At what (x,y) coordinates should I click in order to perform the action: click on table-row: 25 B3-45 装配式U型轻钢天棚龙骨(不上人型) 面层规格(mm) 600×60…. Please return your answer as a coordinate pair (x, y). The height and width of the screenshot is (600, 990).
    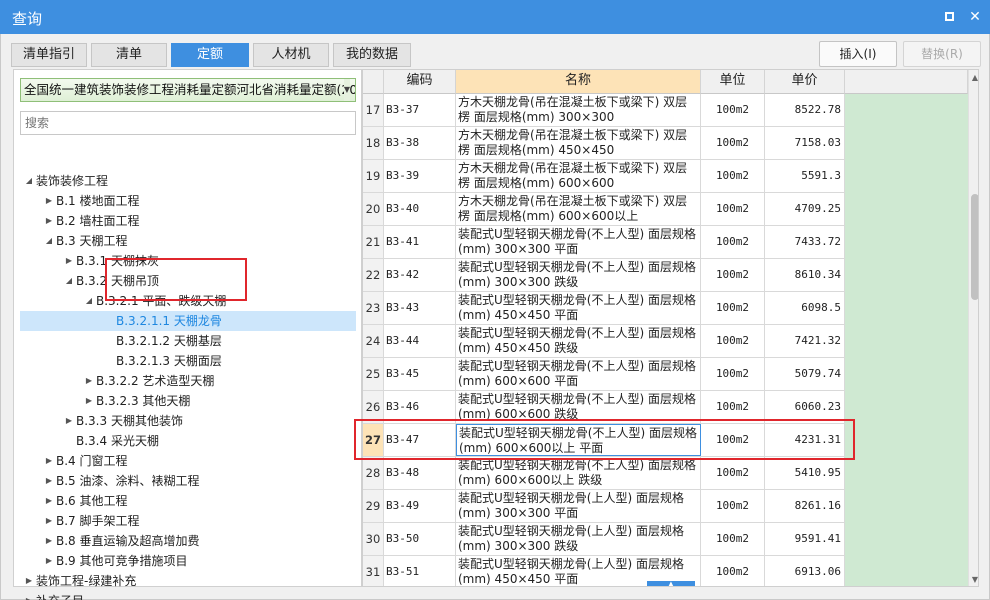
    Looking at the image, I should click on (604, 374).